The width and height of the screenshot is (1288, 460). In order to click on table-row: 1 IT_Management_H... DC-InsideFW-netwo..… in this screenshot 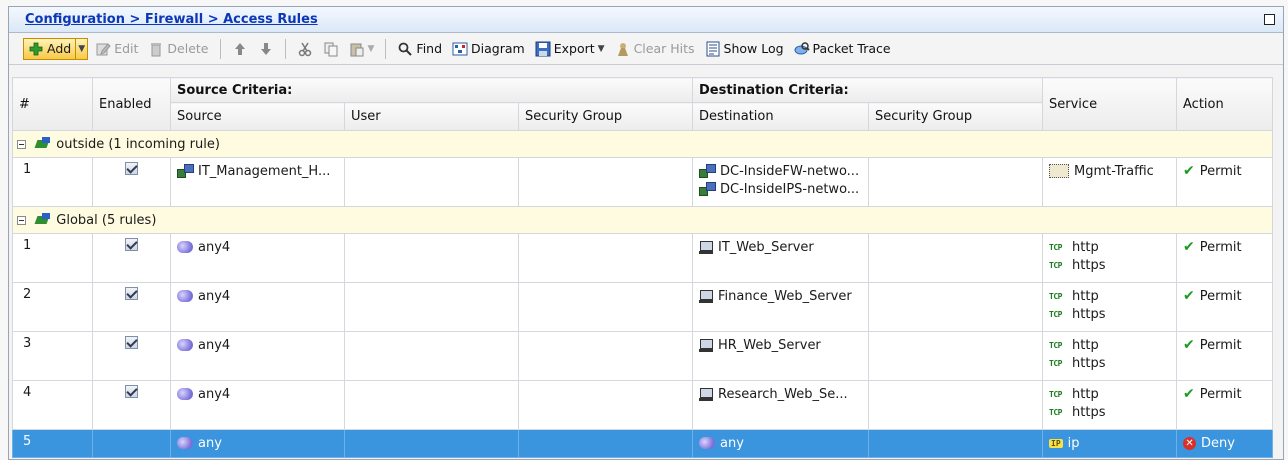, I will do `click(643, 182)`.